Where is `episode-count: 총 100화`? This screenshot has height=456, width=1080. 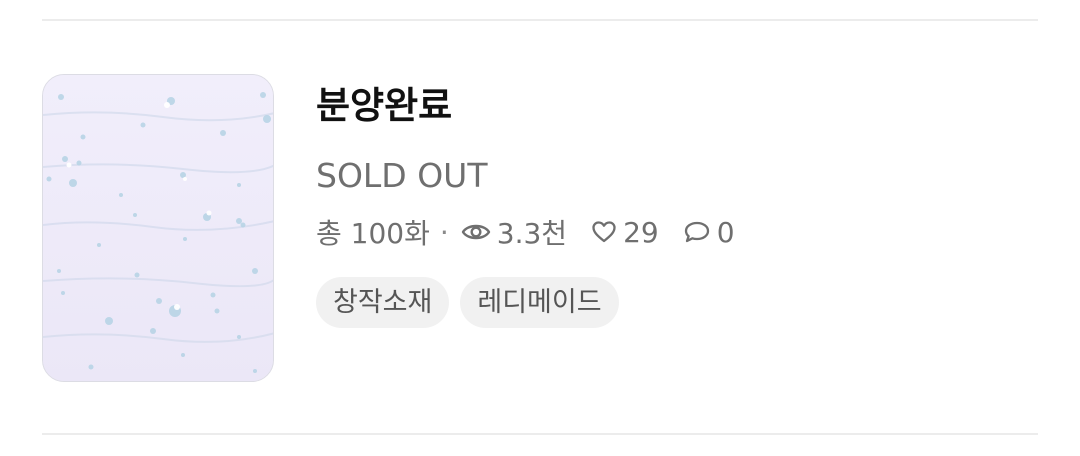
episode-count: 총 100화 is located at coordinates (373, 233).